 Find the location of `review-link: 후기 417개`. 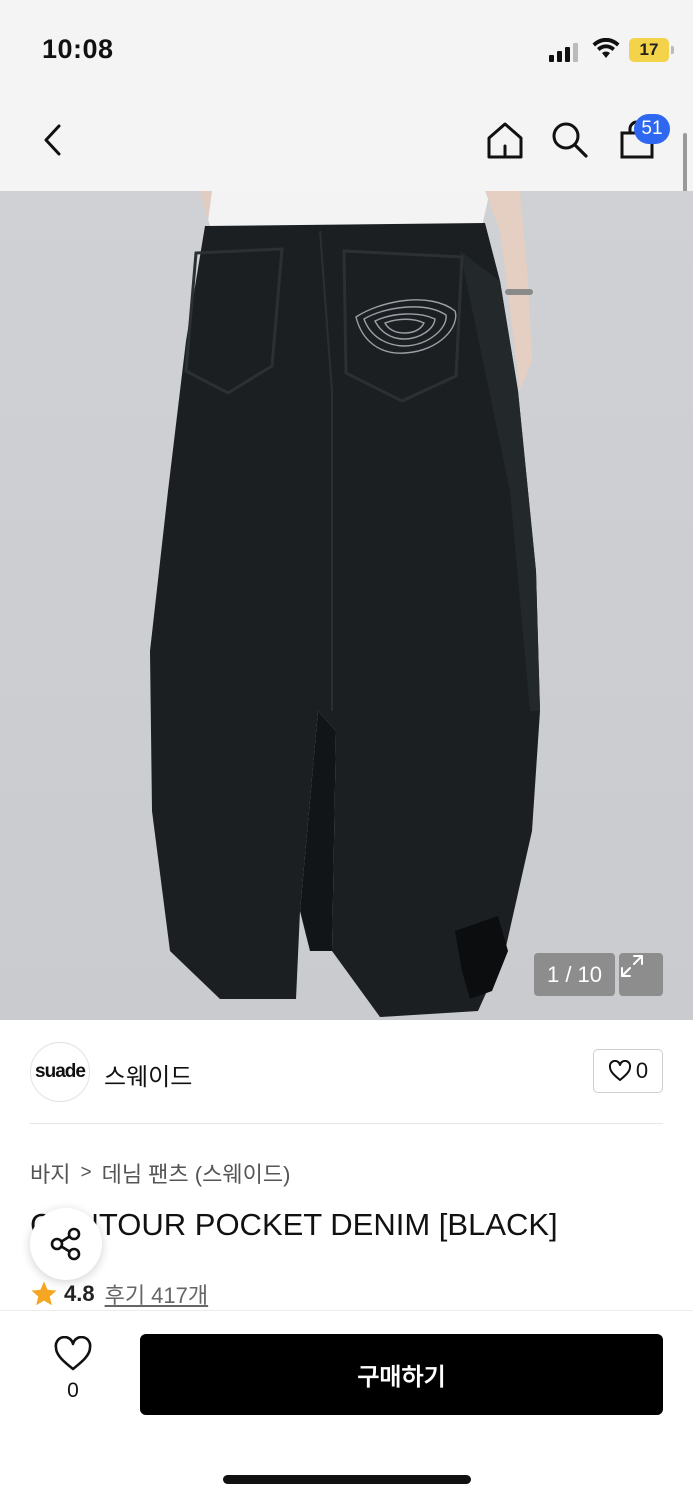

review-link: 후기 417개 is located at coordinates (157, 1294).